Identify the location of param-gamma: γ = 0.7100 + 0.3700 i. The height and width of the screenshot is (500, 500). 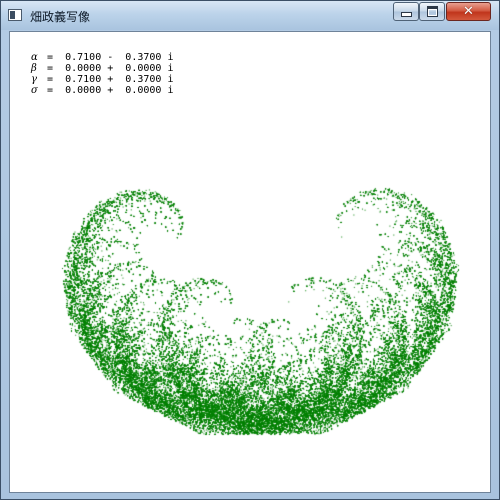
(102, 79).